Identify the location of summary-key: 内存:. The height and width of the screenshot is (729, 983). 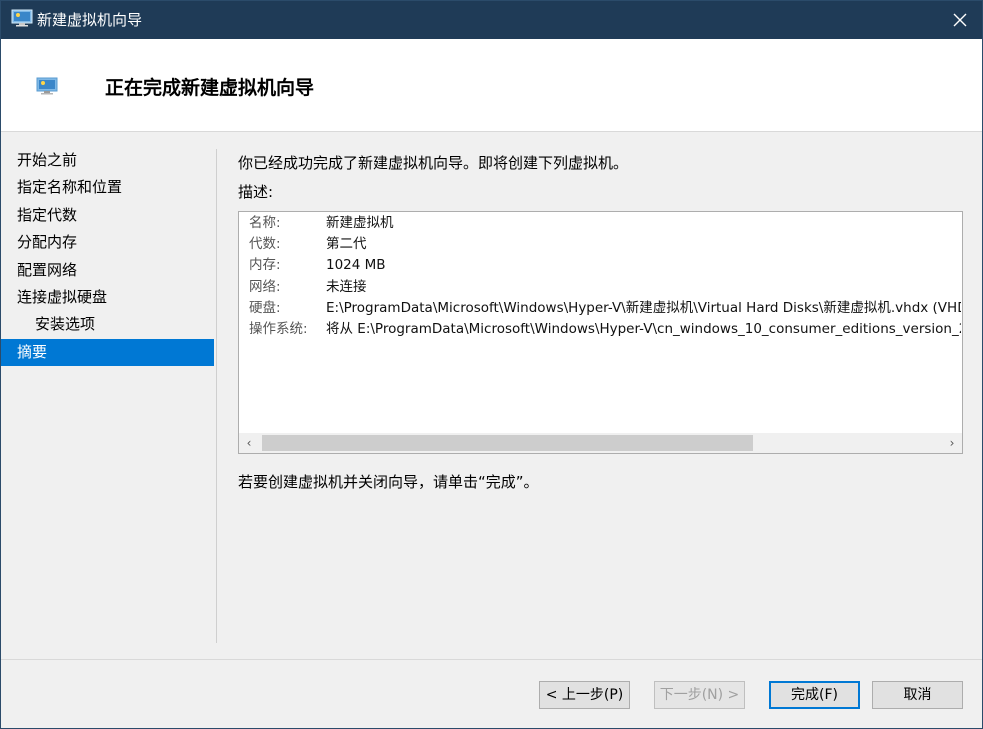
(265, 265).